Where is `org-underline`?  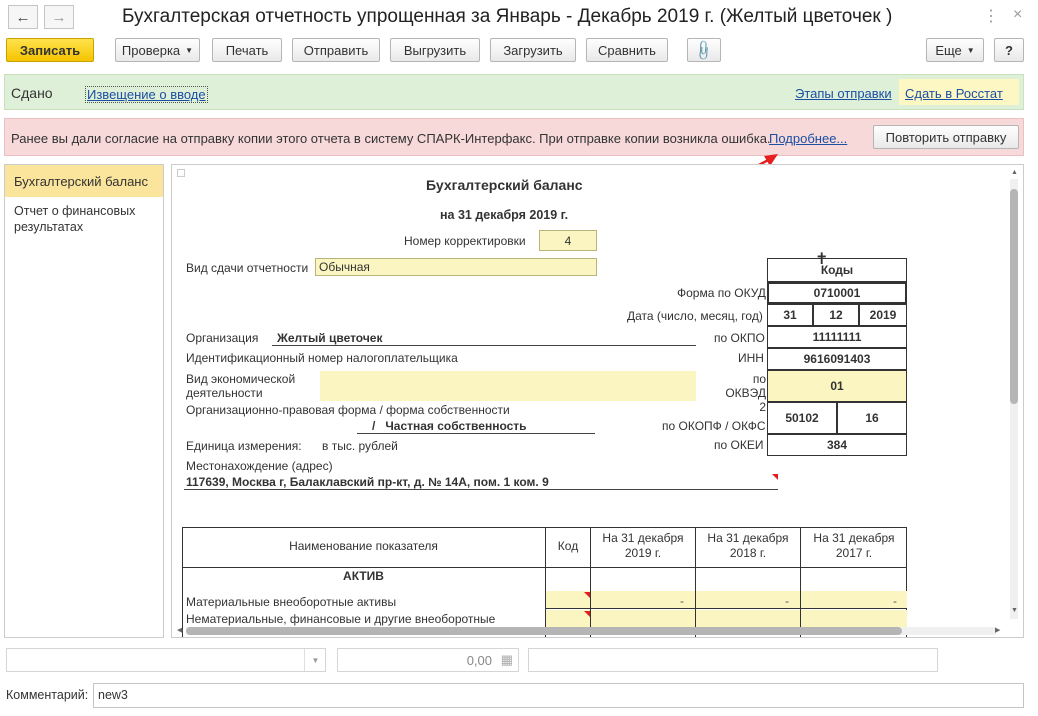
org-underline is located at coordinates (484, 345).